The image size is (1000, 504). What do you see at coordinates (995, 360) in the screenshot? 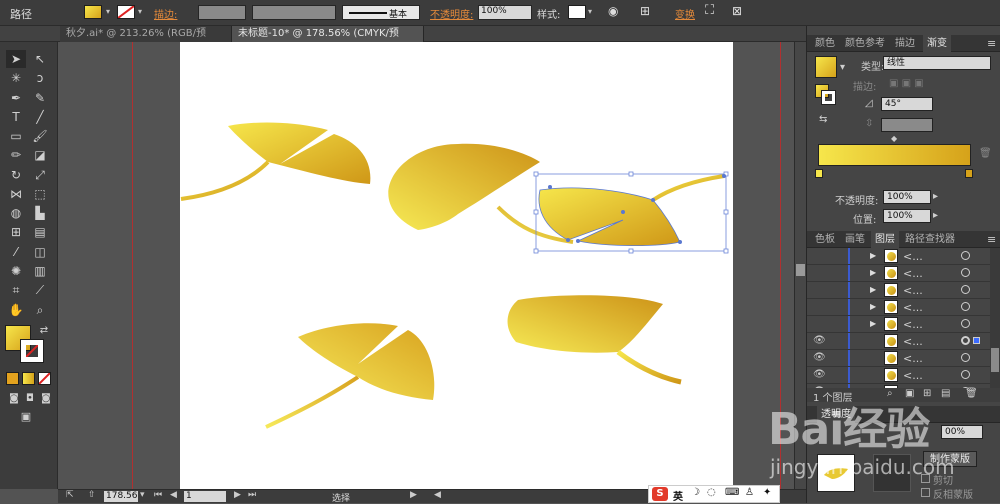
I see `layers-scroll-thumb` at bounding box center [995, 360].